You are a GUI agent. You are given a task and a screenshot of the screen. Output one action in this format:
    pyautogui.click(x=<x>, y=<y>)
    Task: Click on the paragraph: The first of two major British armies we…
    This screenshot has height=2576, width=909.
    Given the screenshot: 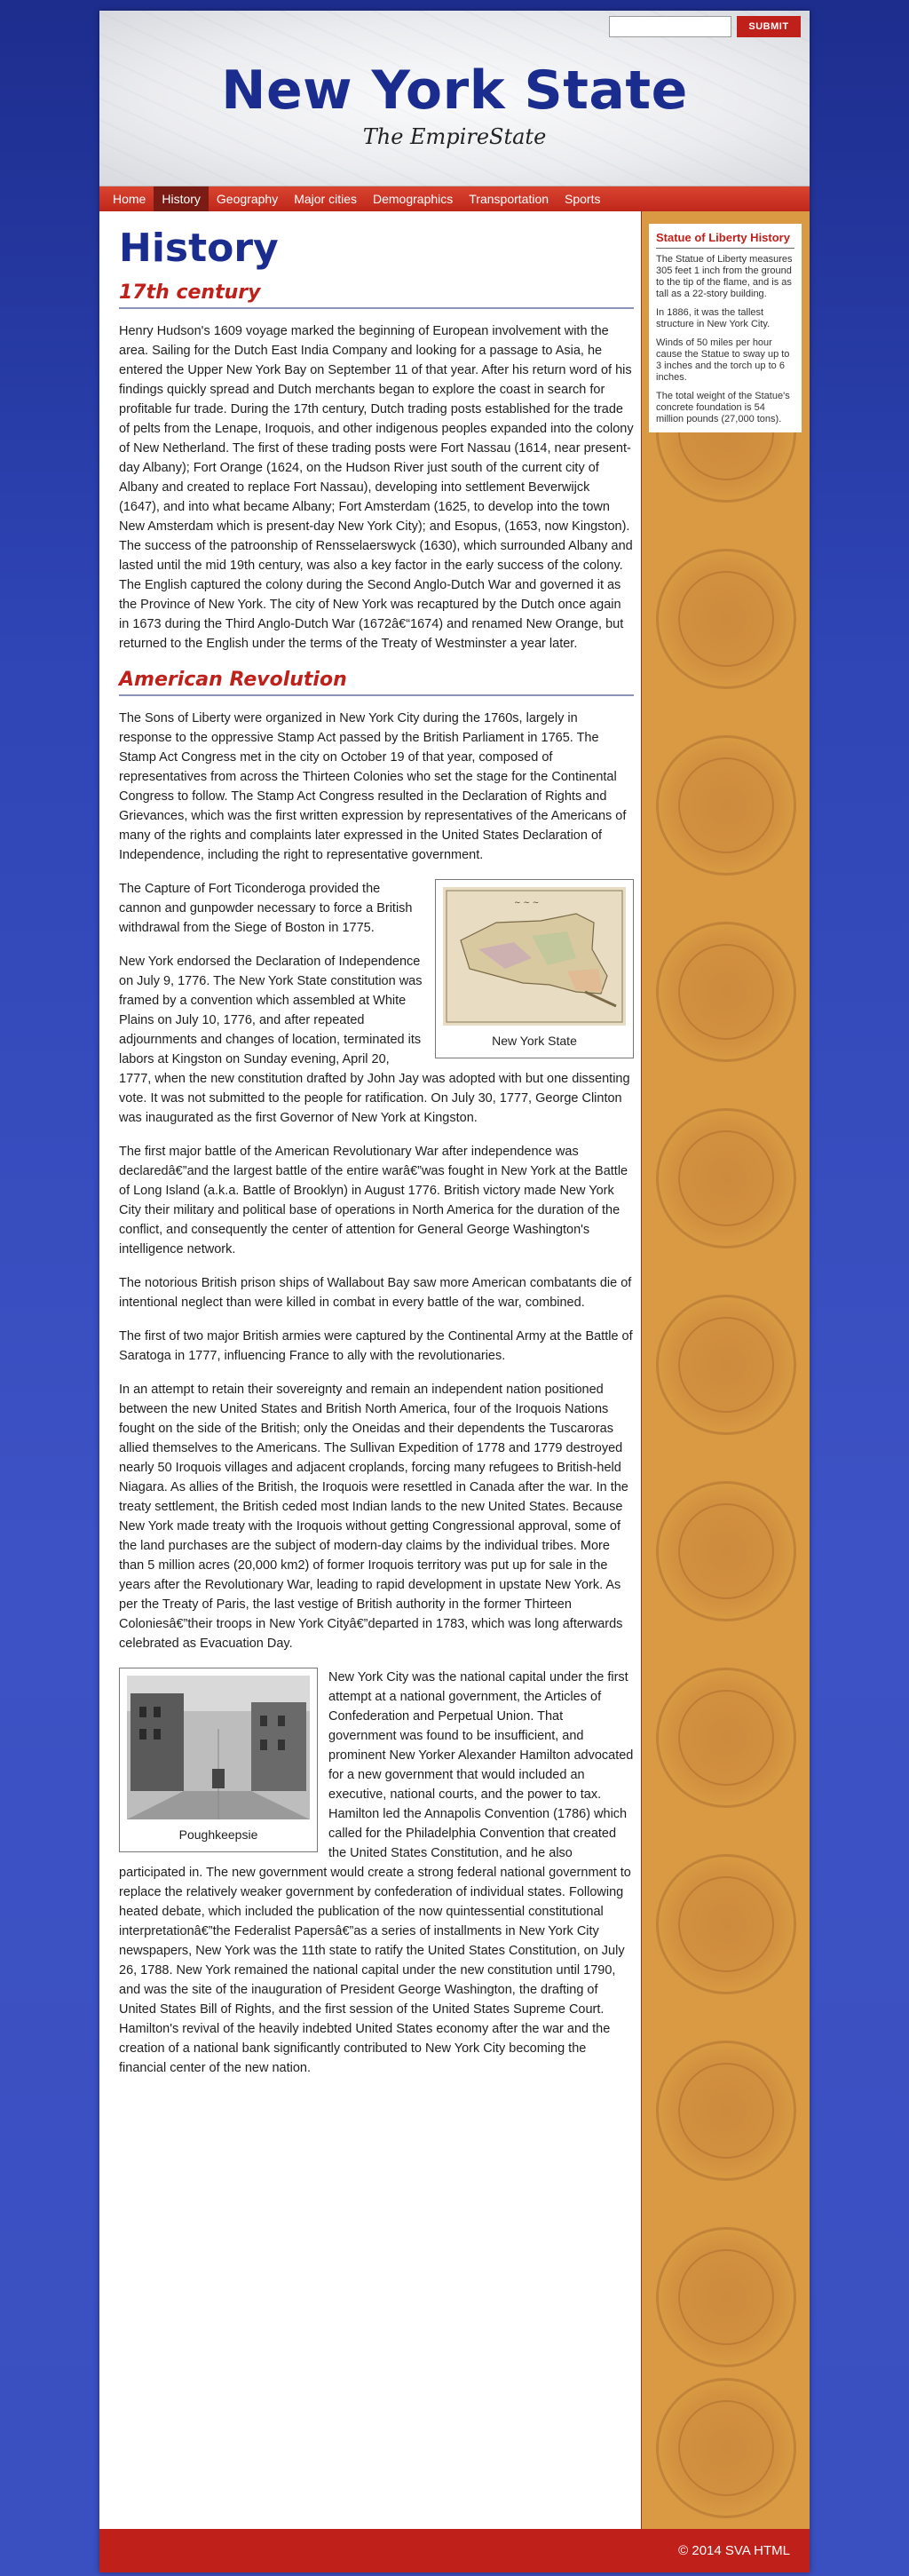 What is the action you would take?
    pyautogui.click(x=376, y=1346)
    